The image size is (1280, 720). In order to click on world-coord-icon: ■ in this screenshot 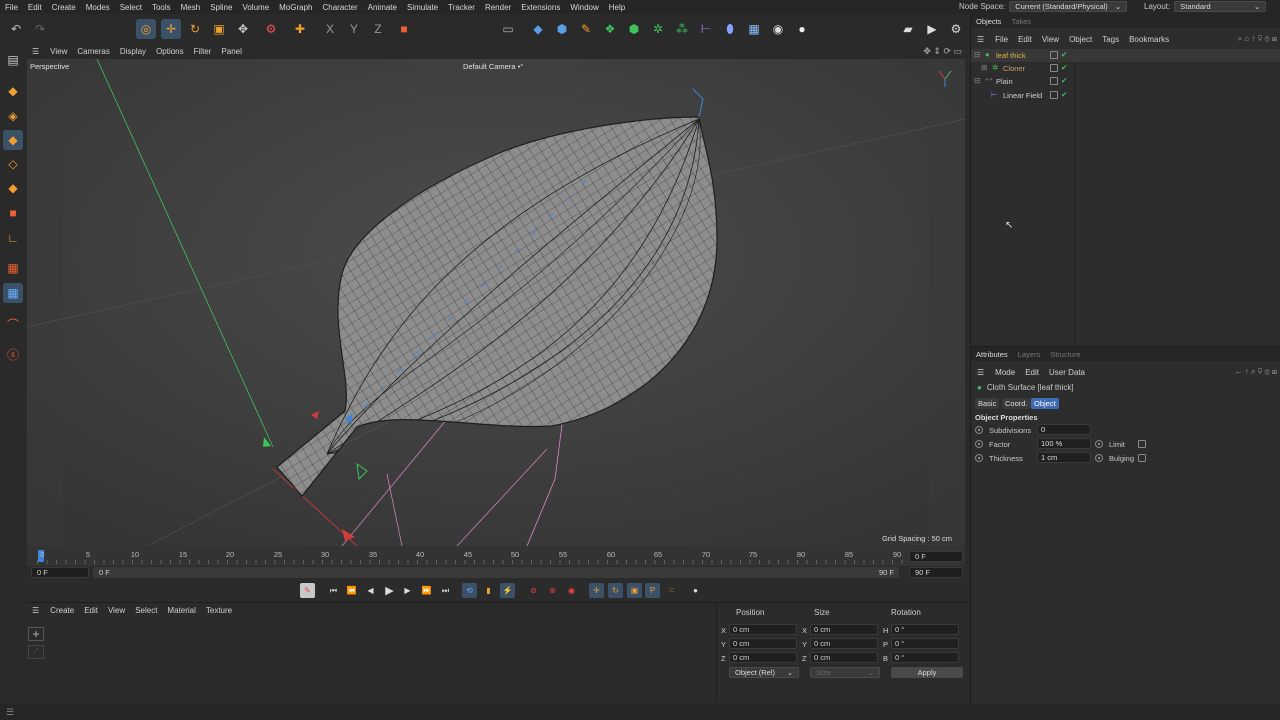, I will do `click(404, 29)`.